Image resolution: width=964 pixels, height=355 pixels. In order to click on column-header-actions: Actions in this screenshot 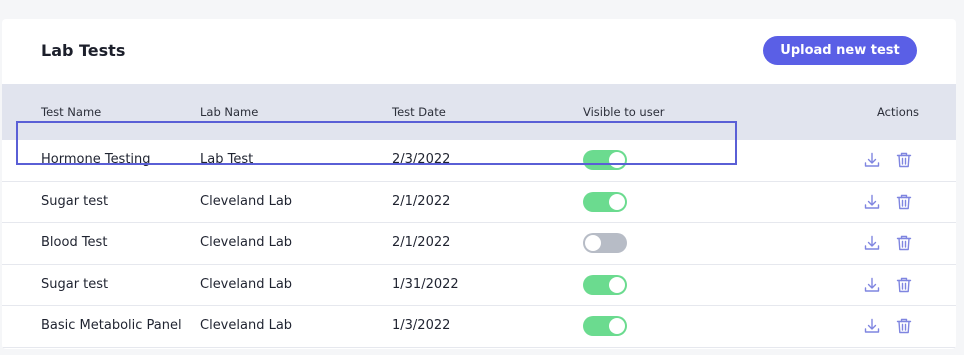, I will do `click(898, 112)`.